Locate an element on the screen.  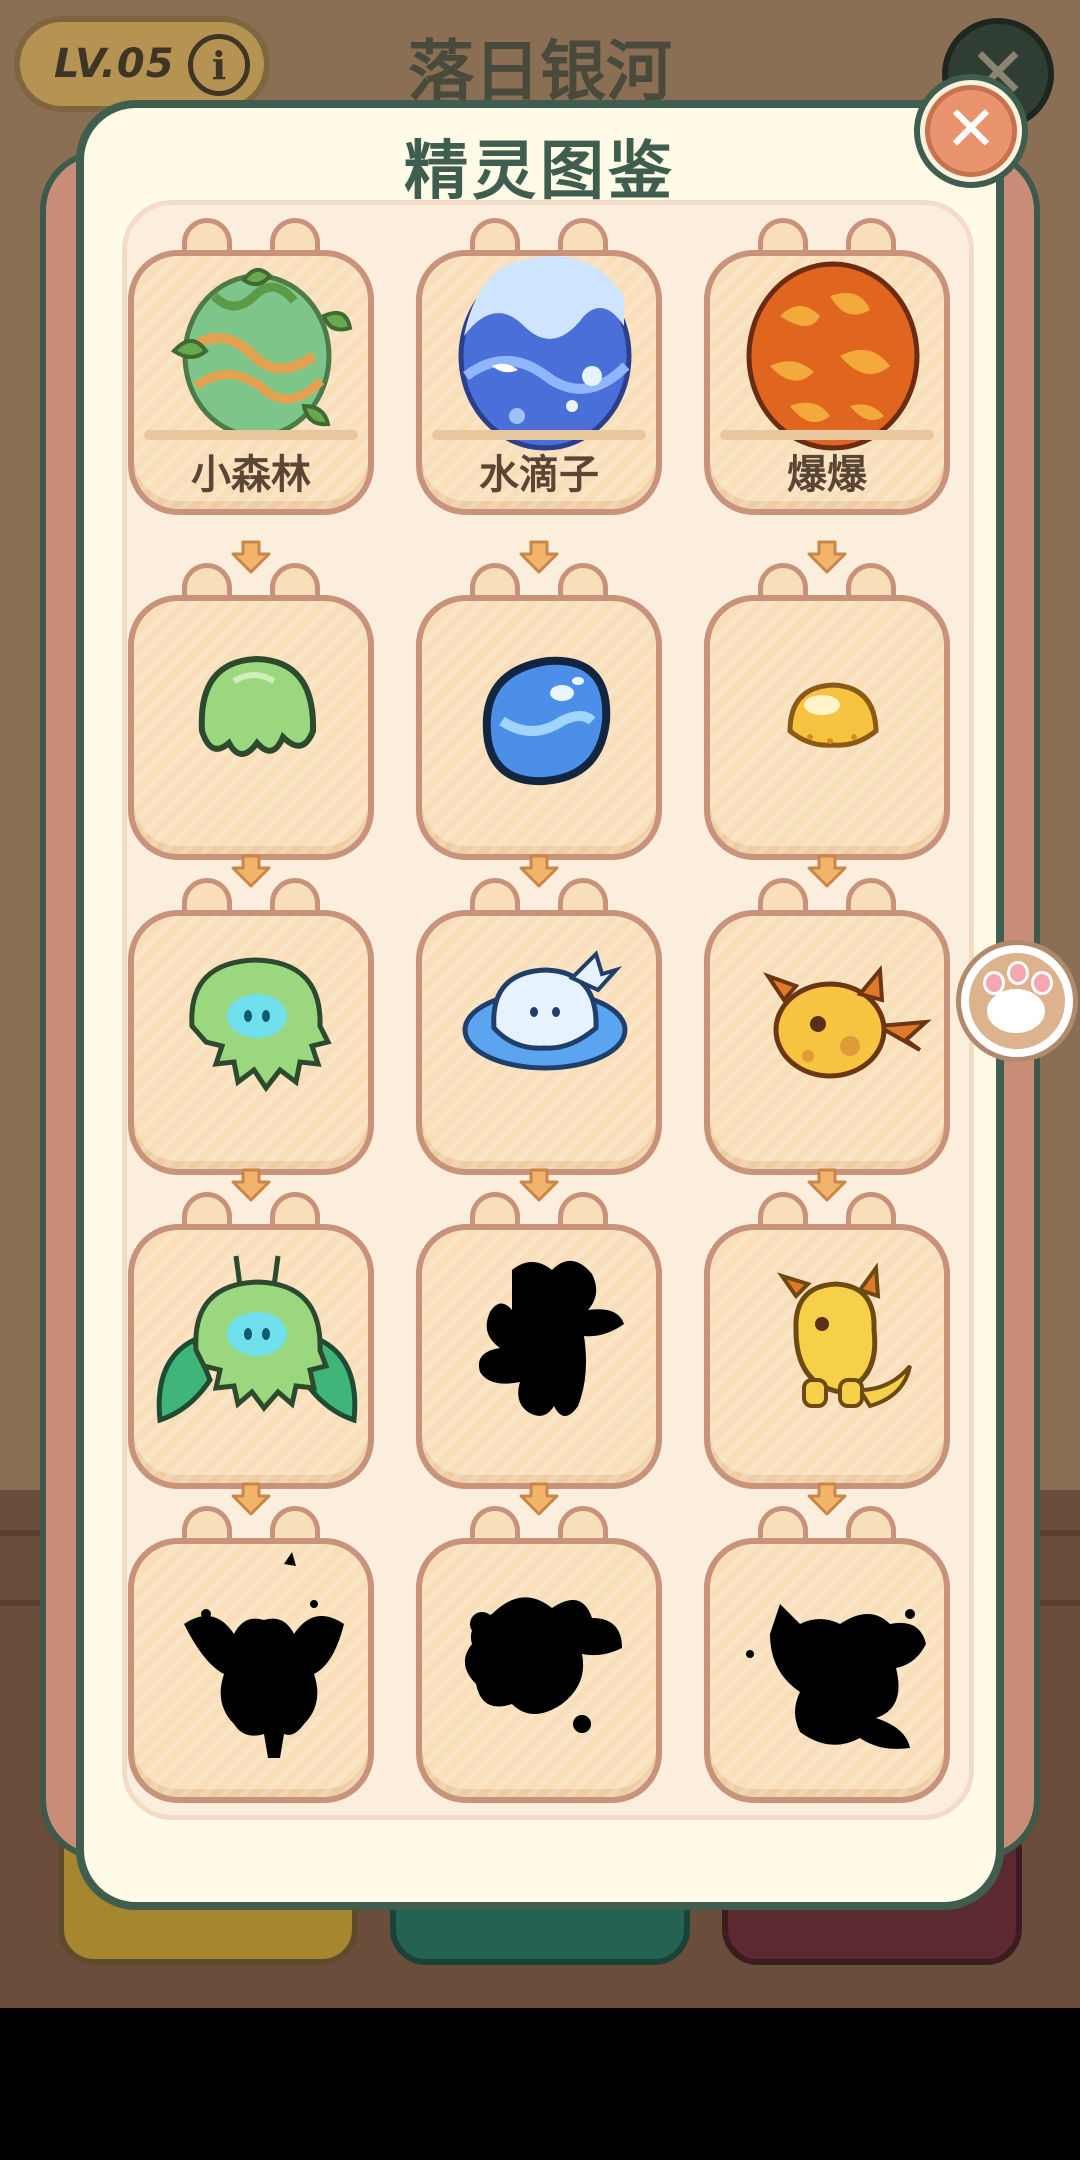
spirit-name: 小森林 is located at coordinates (251, 475).